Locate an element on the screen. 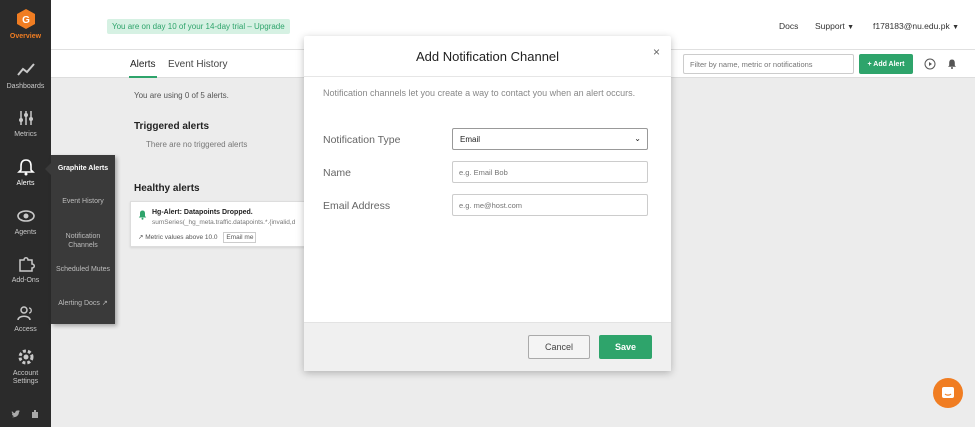  modal-title: Add Notification Channel is located at coordinates (487, 56).